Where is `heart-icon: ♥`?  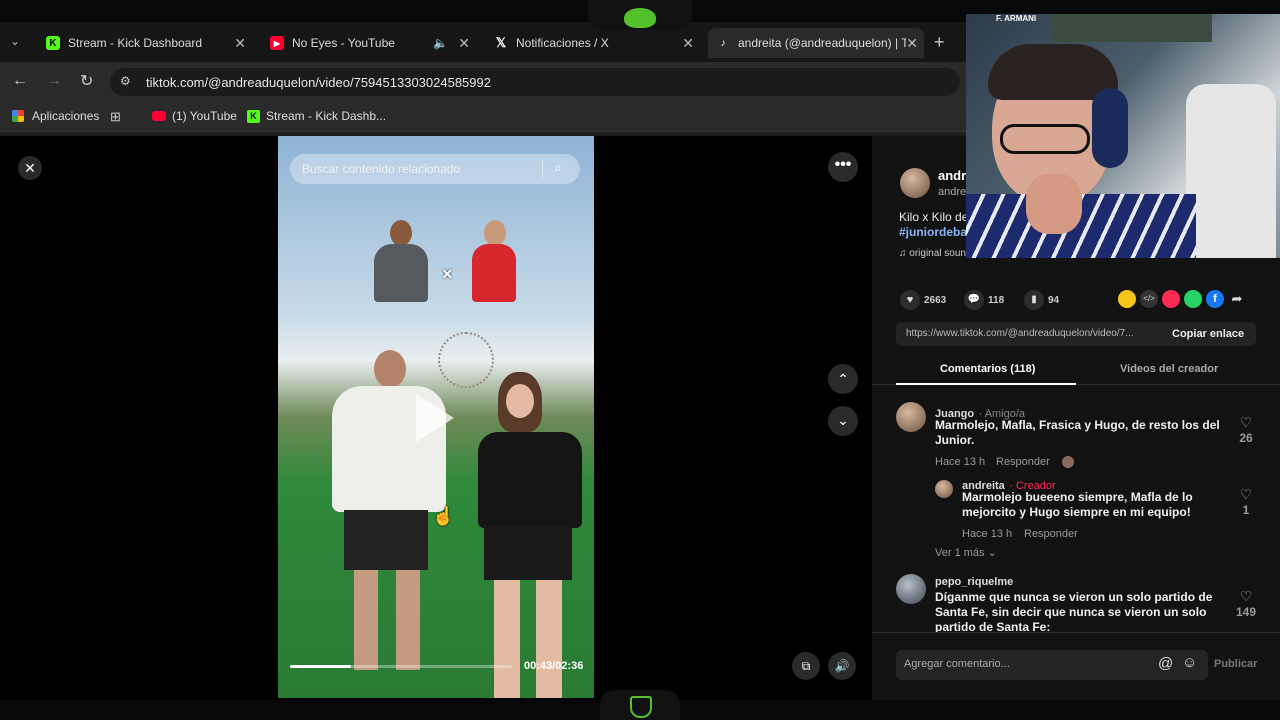
heart-icon: ♥ is located at coordinates (910, 300).